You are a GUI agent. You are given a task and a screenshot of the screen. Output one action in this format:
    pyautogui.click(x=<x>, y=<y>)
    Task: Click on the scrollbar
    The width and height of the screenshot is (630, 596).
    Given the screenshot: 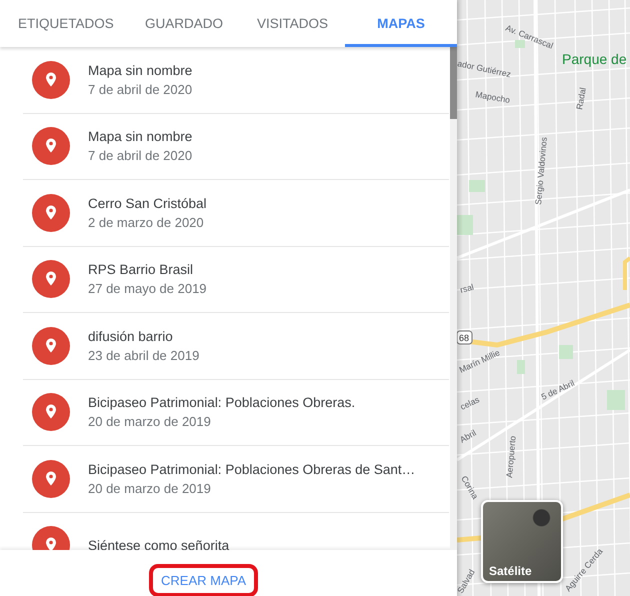 What is the action you would take?
    pyautogui.click(x=453, y=298)
    